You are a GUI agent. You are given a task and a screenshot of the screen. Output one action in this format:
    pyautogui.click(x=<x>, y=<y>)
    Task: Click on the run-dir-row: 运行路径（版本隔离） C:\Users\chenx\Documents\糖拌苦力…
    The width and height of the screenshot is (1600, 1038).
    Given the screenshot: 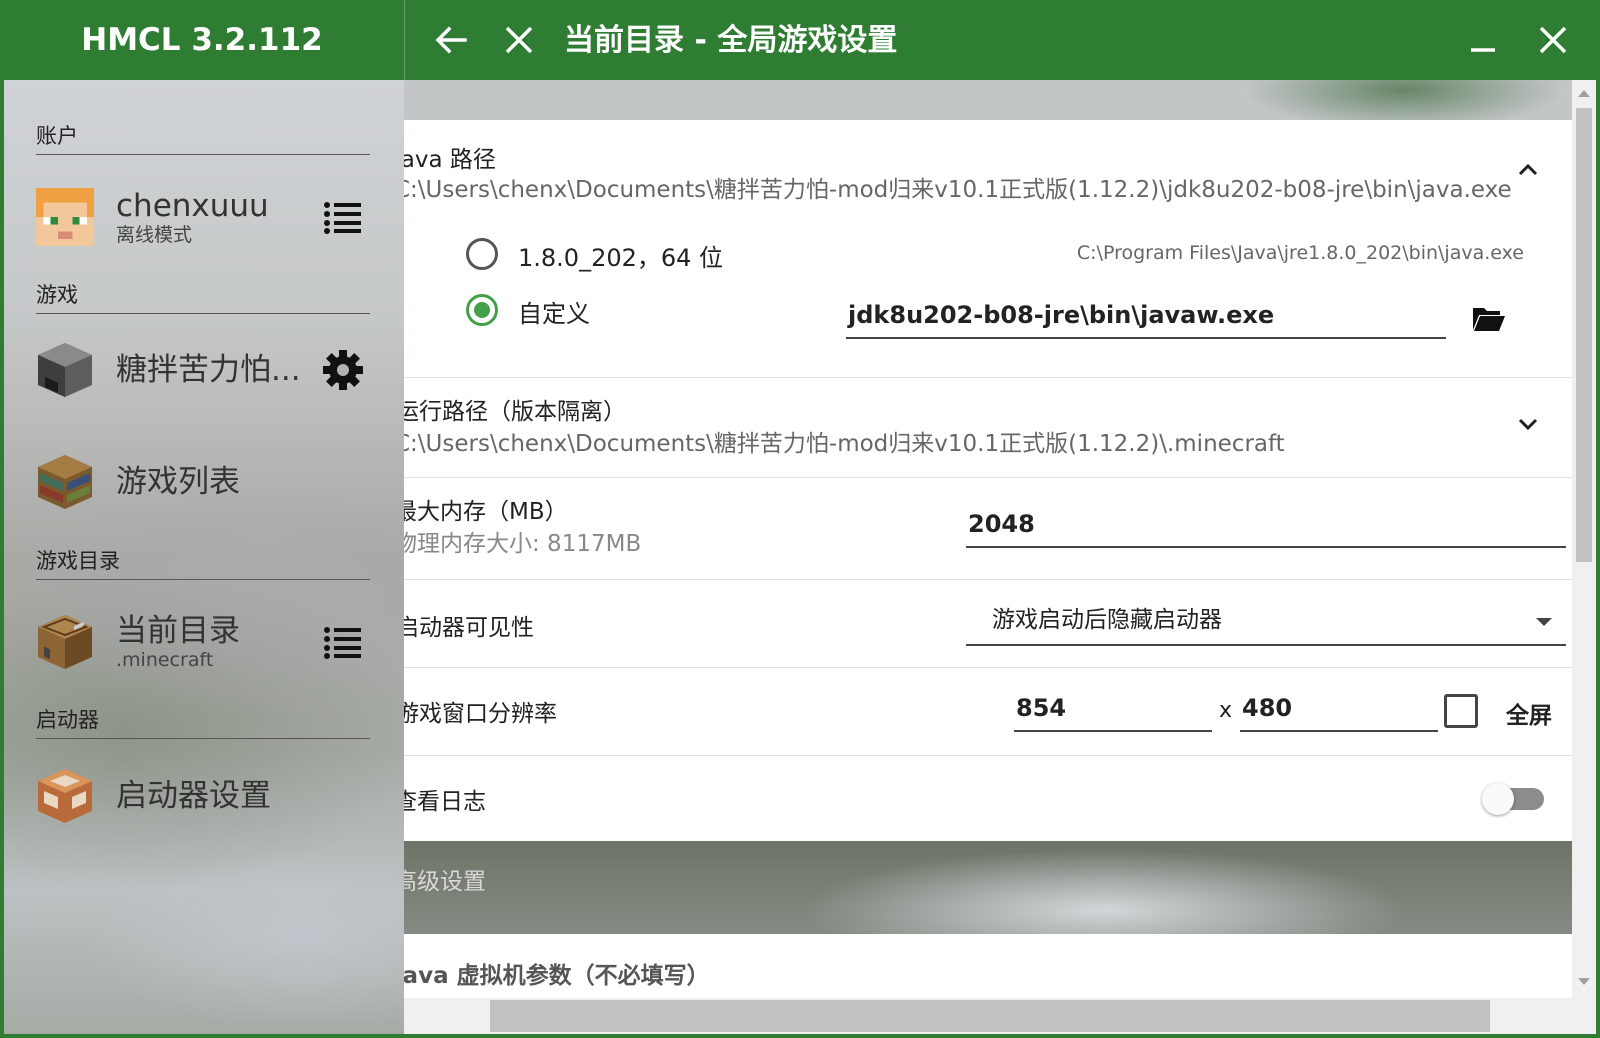 What is the action you would take?
    pyautogui.click(x=988, y=428)
    